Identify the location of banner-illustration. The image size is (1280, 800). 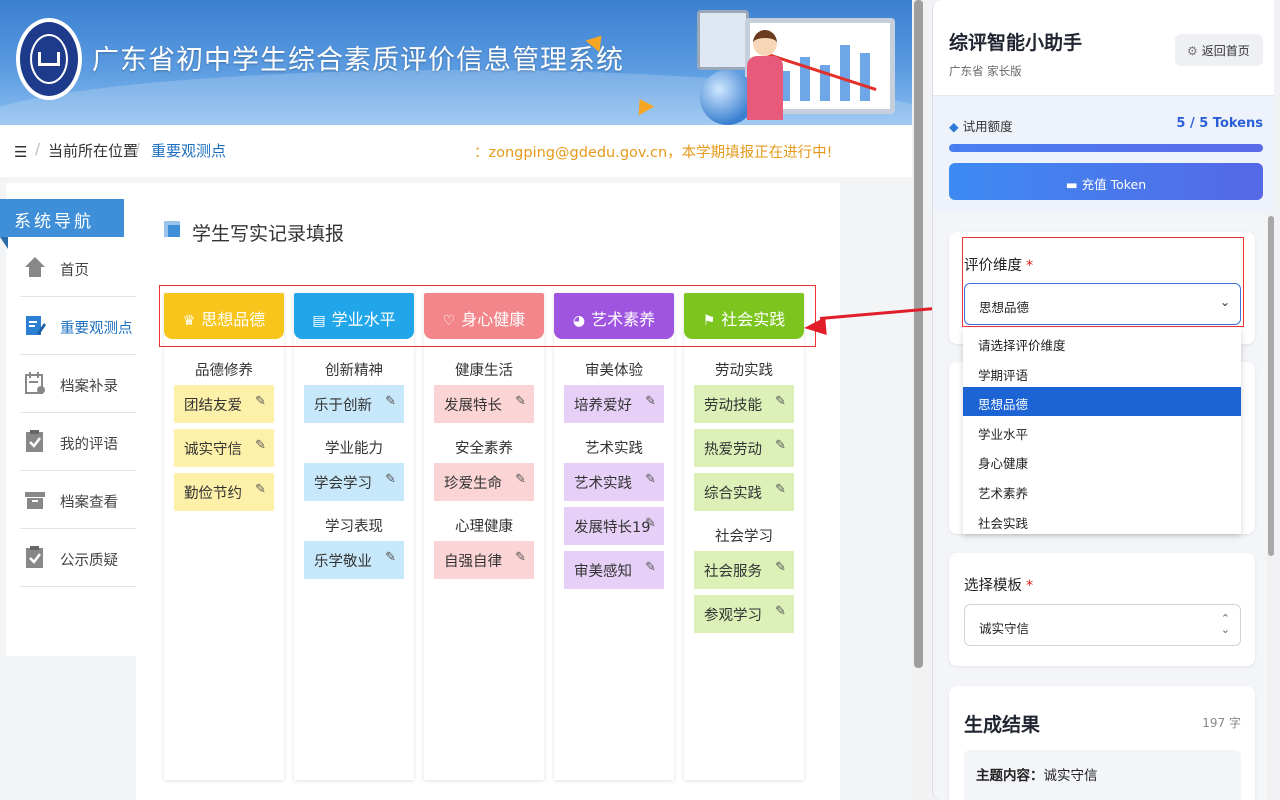
(787, 62).